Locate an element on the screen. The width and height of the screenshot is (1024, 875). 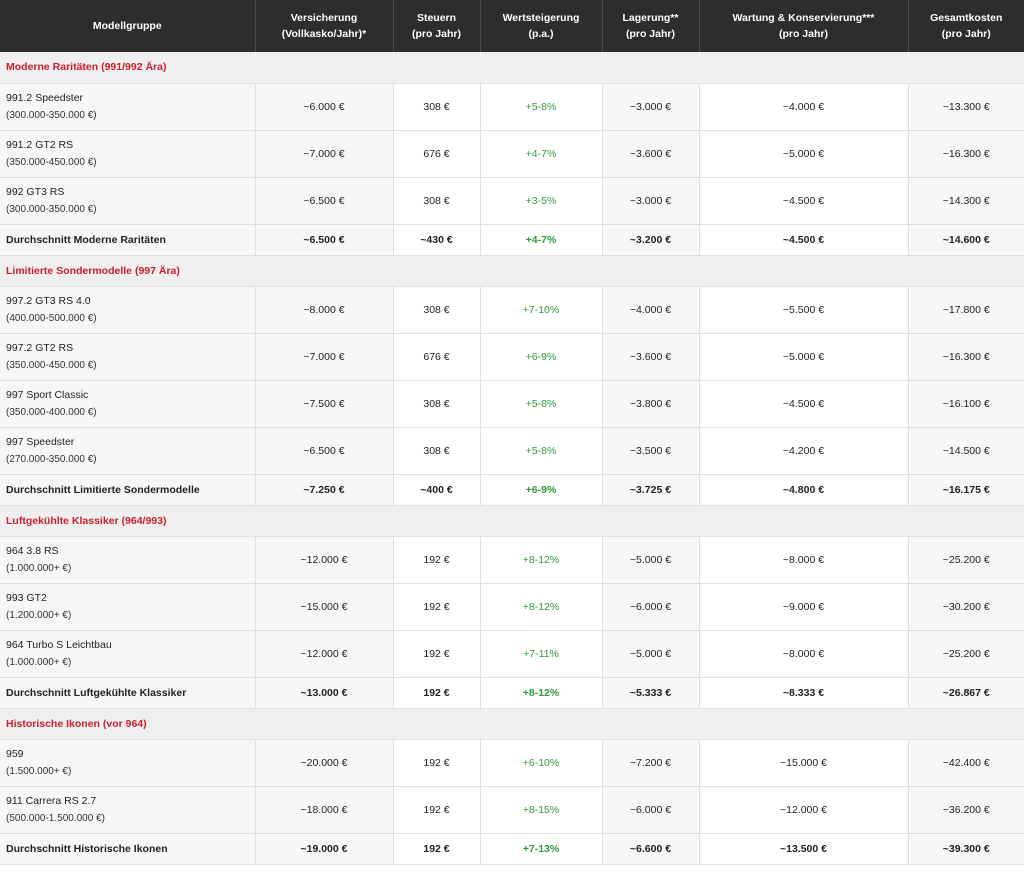
model-name: 964 Turbo S Leichtbau is located at coordinates (59, 644).